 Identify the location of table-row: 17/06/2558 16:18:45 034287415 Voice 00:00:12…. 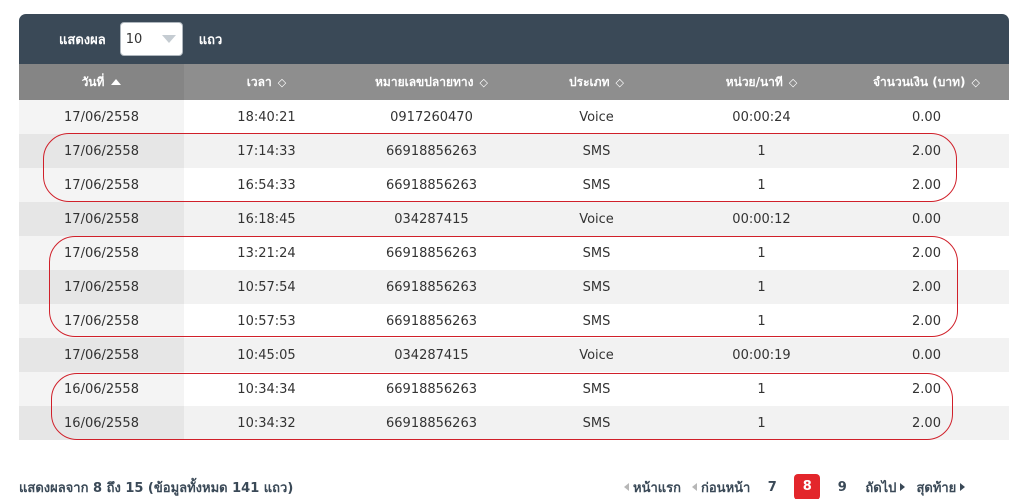
(514, 219).